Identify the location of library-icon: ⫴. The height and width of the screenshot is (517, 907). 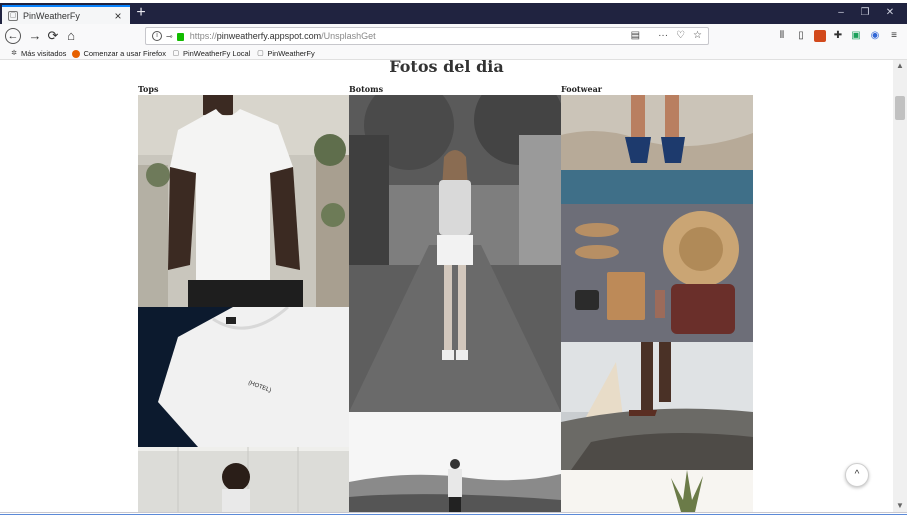
(782, 36).